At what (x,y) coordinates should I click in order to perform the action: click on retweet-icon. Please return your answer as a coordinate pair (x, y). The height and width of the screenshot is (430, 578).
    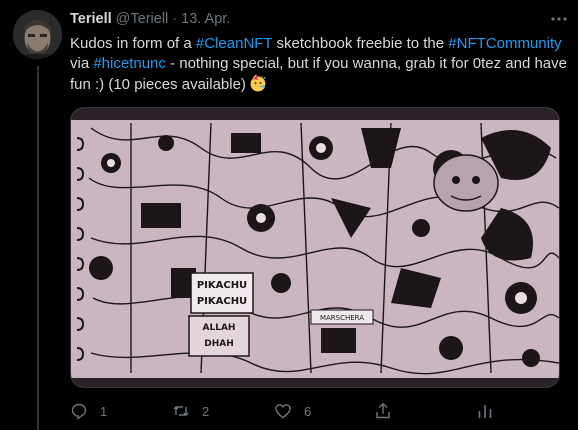
    Looking at the image, I should click on (181, 411).